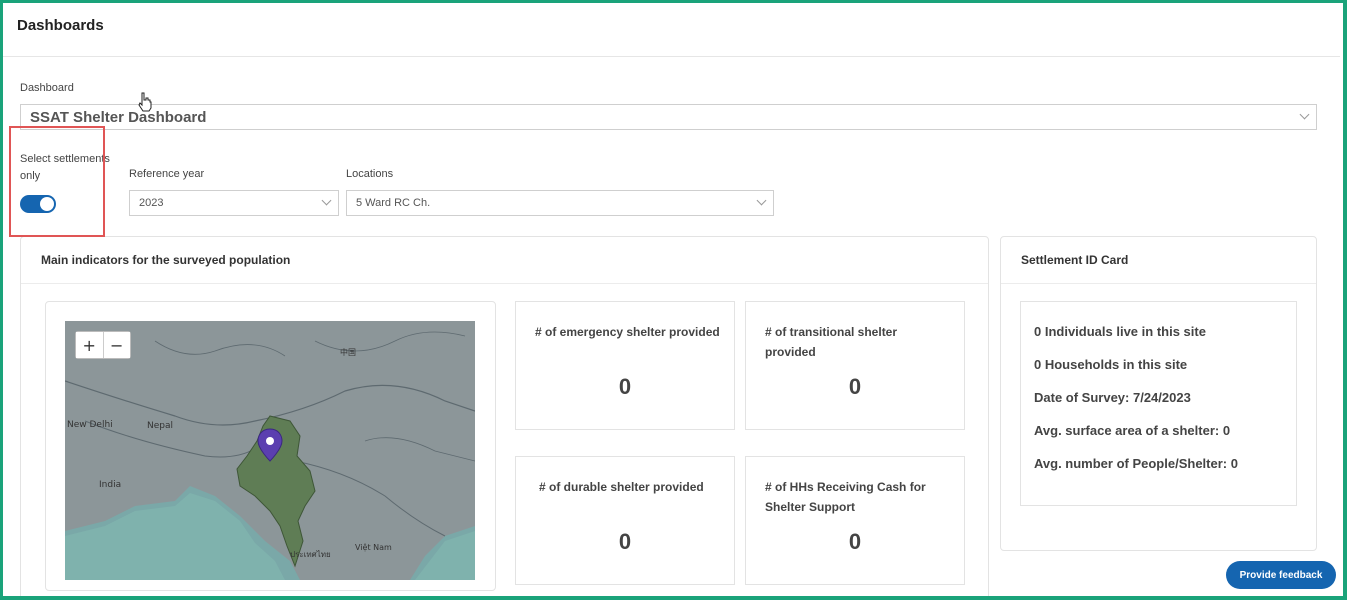 This screenshot has width=1347, height=600. I want to click on zoom-out-button: −, so click(116, 345).